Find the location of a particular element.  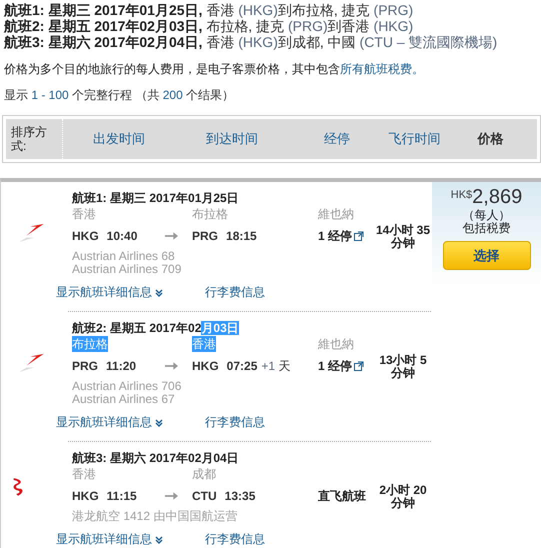

arrival-time: 18:15 is located at coordinates (241, 236).